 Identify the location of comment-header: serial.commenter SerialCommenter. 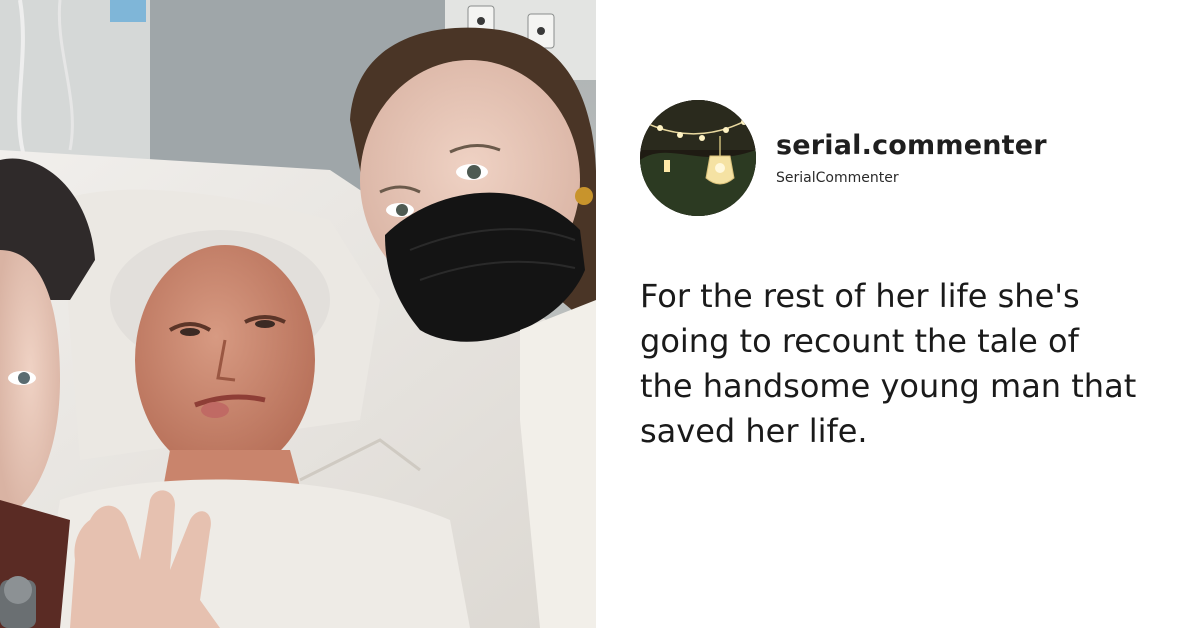
(900, 158).